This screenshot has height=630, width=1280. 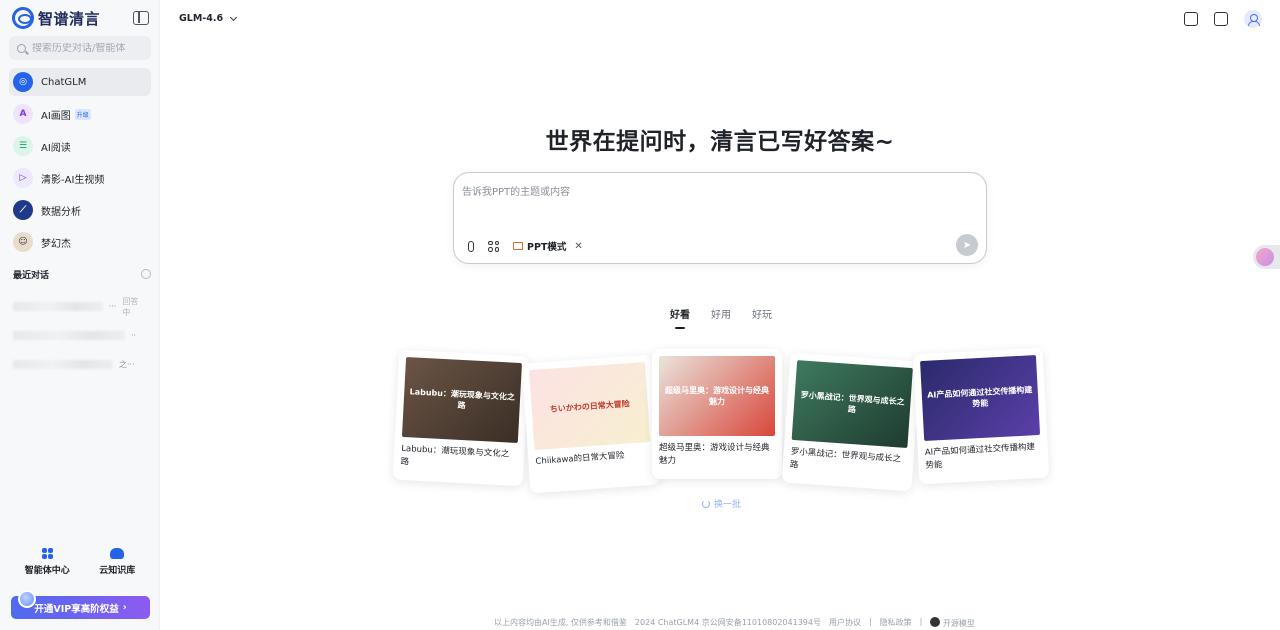 I want to click on cloud-knowledge-label: 云知识库, so click(x=117, y=571).